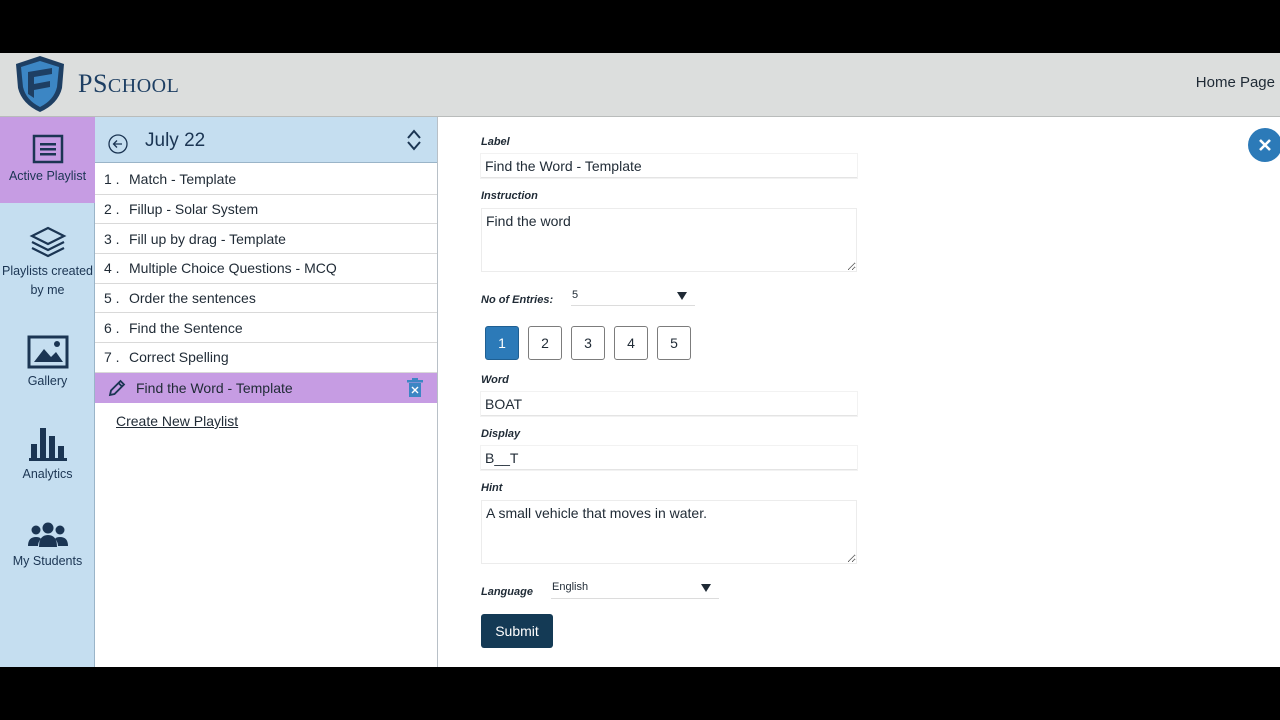 The image size is (1280, 720). I want to click on playlist-item: 6 . Find the Sentence, so click(266, 328).